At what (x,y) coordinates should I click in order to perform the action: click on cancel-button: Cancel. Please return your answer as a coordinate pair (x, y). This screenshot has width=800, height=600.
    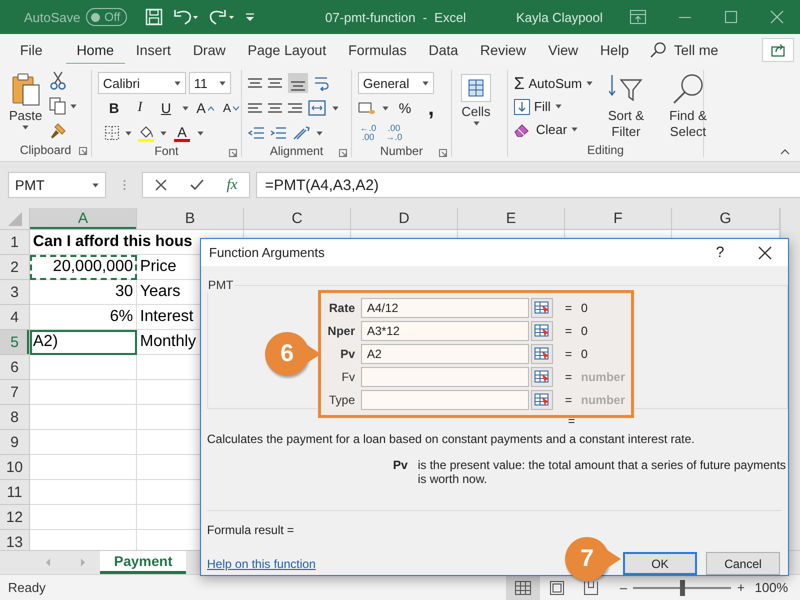
    Looking at the image, I should click on (743, 563).